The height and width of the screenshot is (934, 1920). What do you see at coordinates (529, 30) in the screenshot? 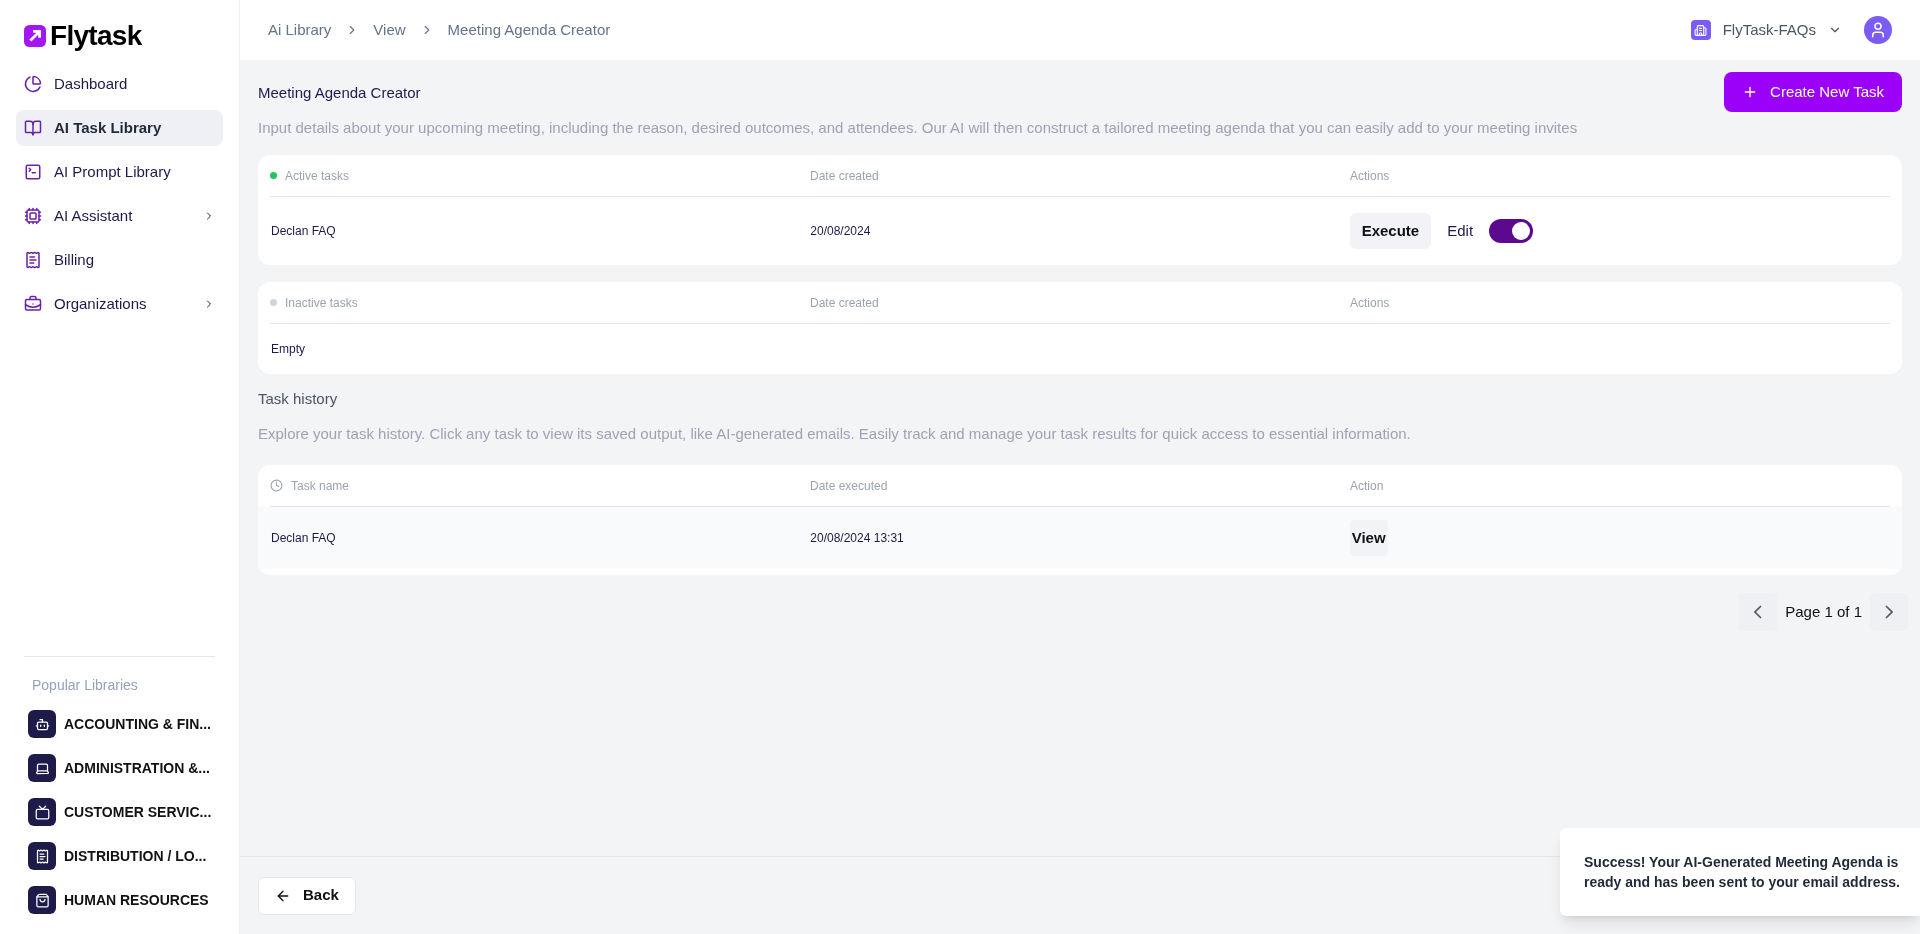
I see `breadcrumb-link: Meeting Agenda Creator` at bounding box center [529, 30].